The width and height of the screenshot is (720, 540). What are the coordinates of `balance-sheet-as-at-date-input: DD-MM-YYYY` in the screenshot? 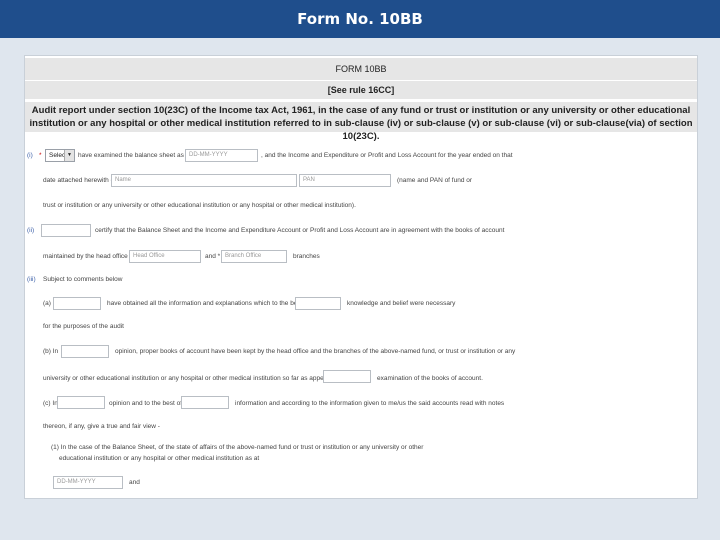 It's located at (88, 482).